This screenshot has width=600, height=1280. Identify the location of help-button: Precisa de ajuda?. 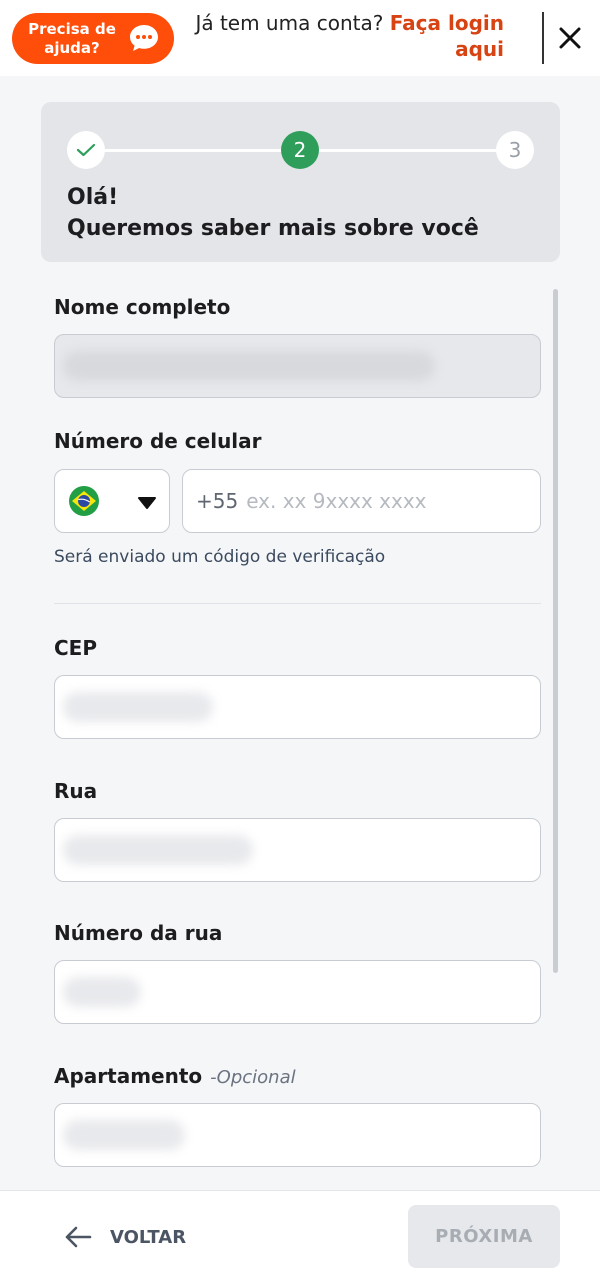
(93, 38).